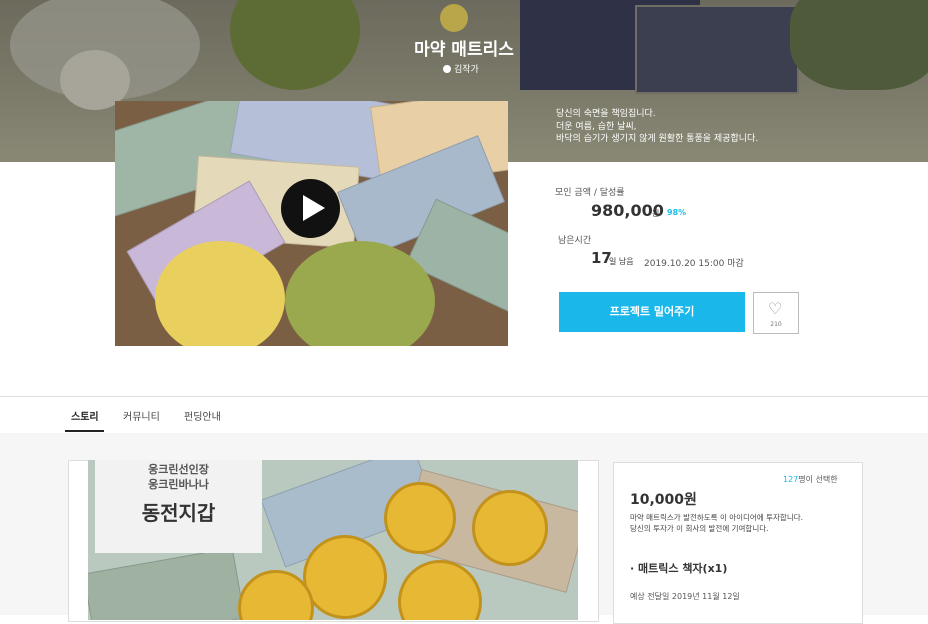 This screenshot has height=624, width=928. Describe the element at coordinates (775, 308) in the screenshot. I see `heart-icon: ♡` at that location.